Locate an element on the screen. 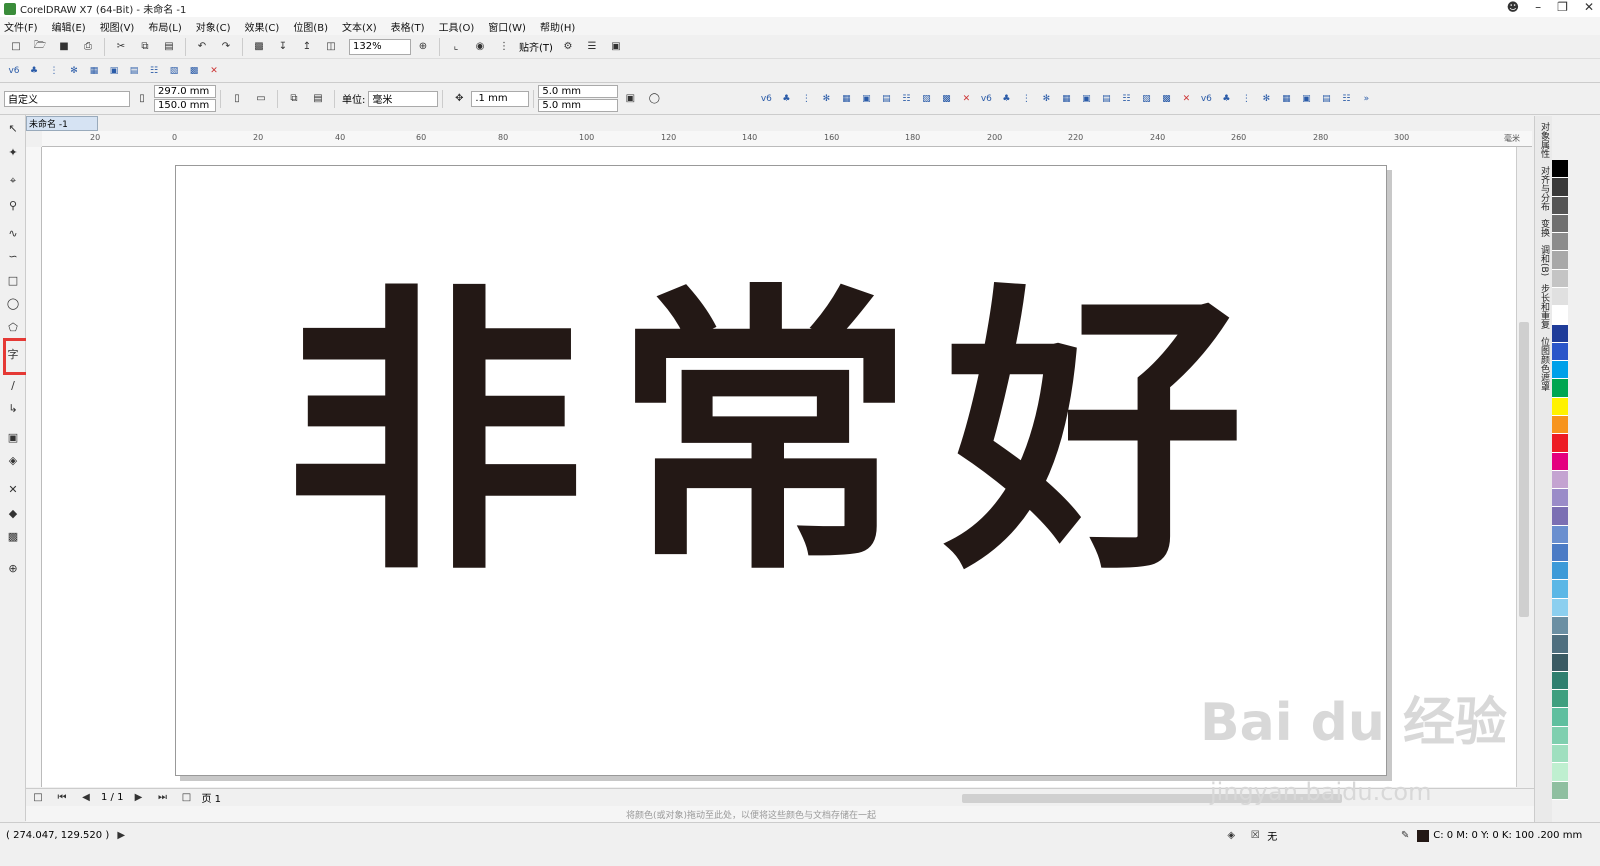  menu-text: 文本(X) is located at coordinates (359, 26).